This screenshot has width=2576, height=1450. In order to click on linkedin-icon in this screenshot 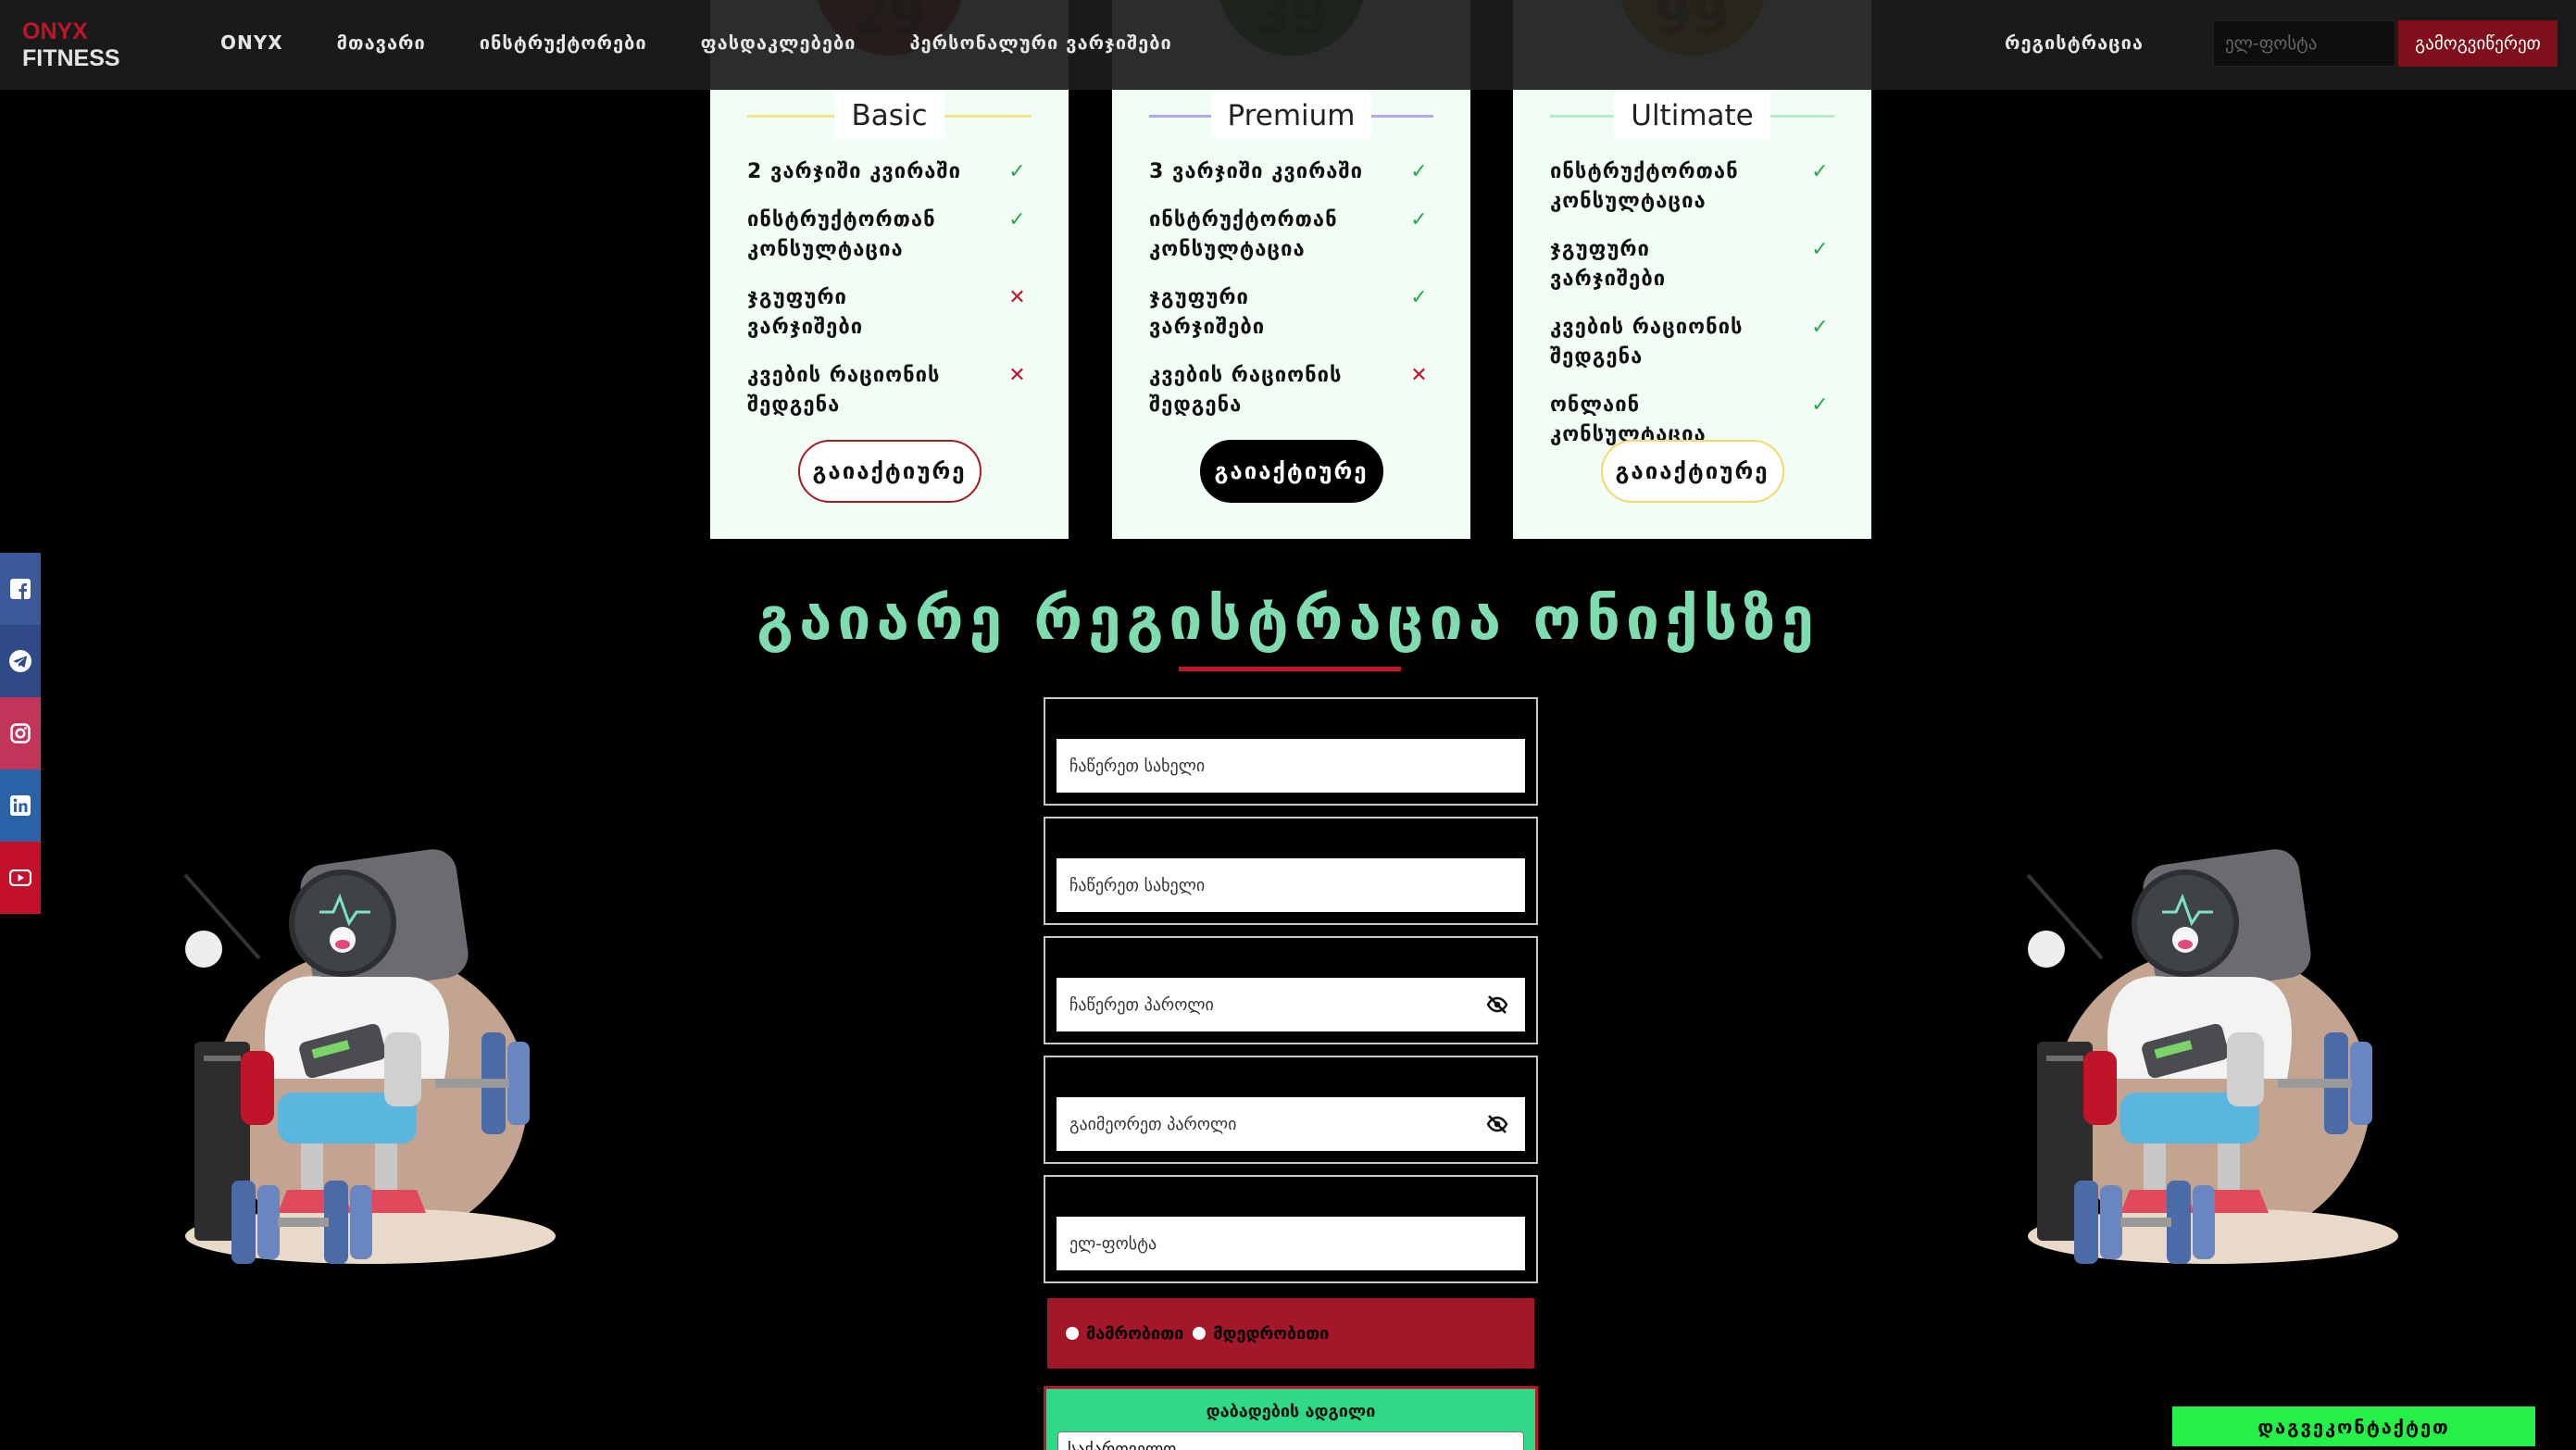, I will do `click(20, 805)`.